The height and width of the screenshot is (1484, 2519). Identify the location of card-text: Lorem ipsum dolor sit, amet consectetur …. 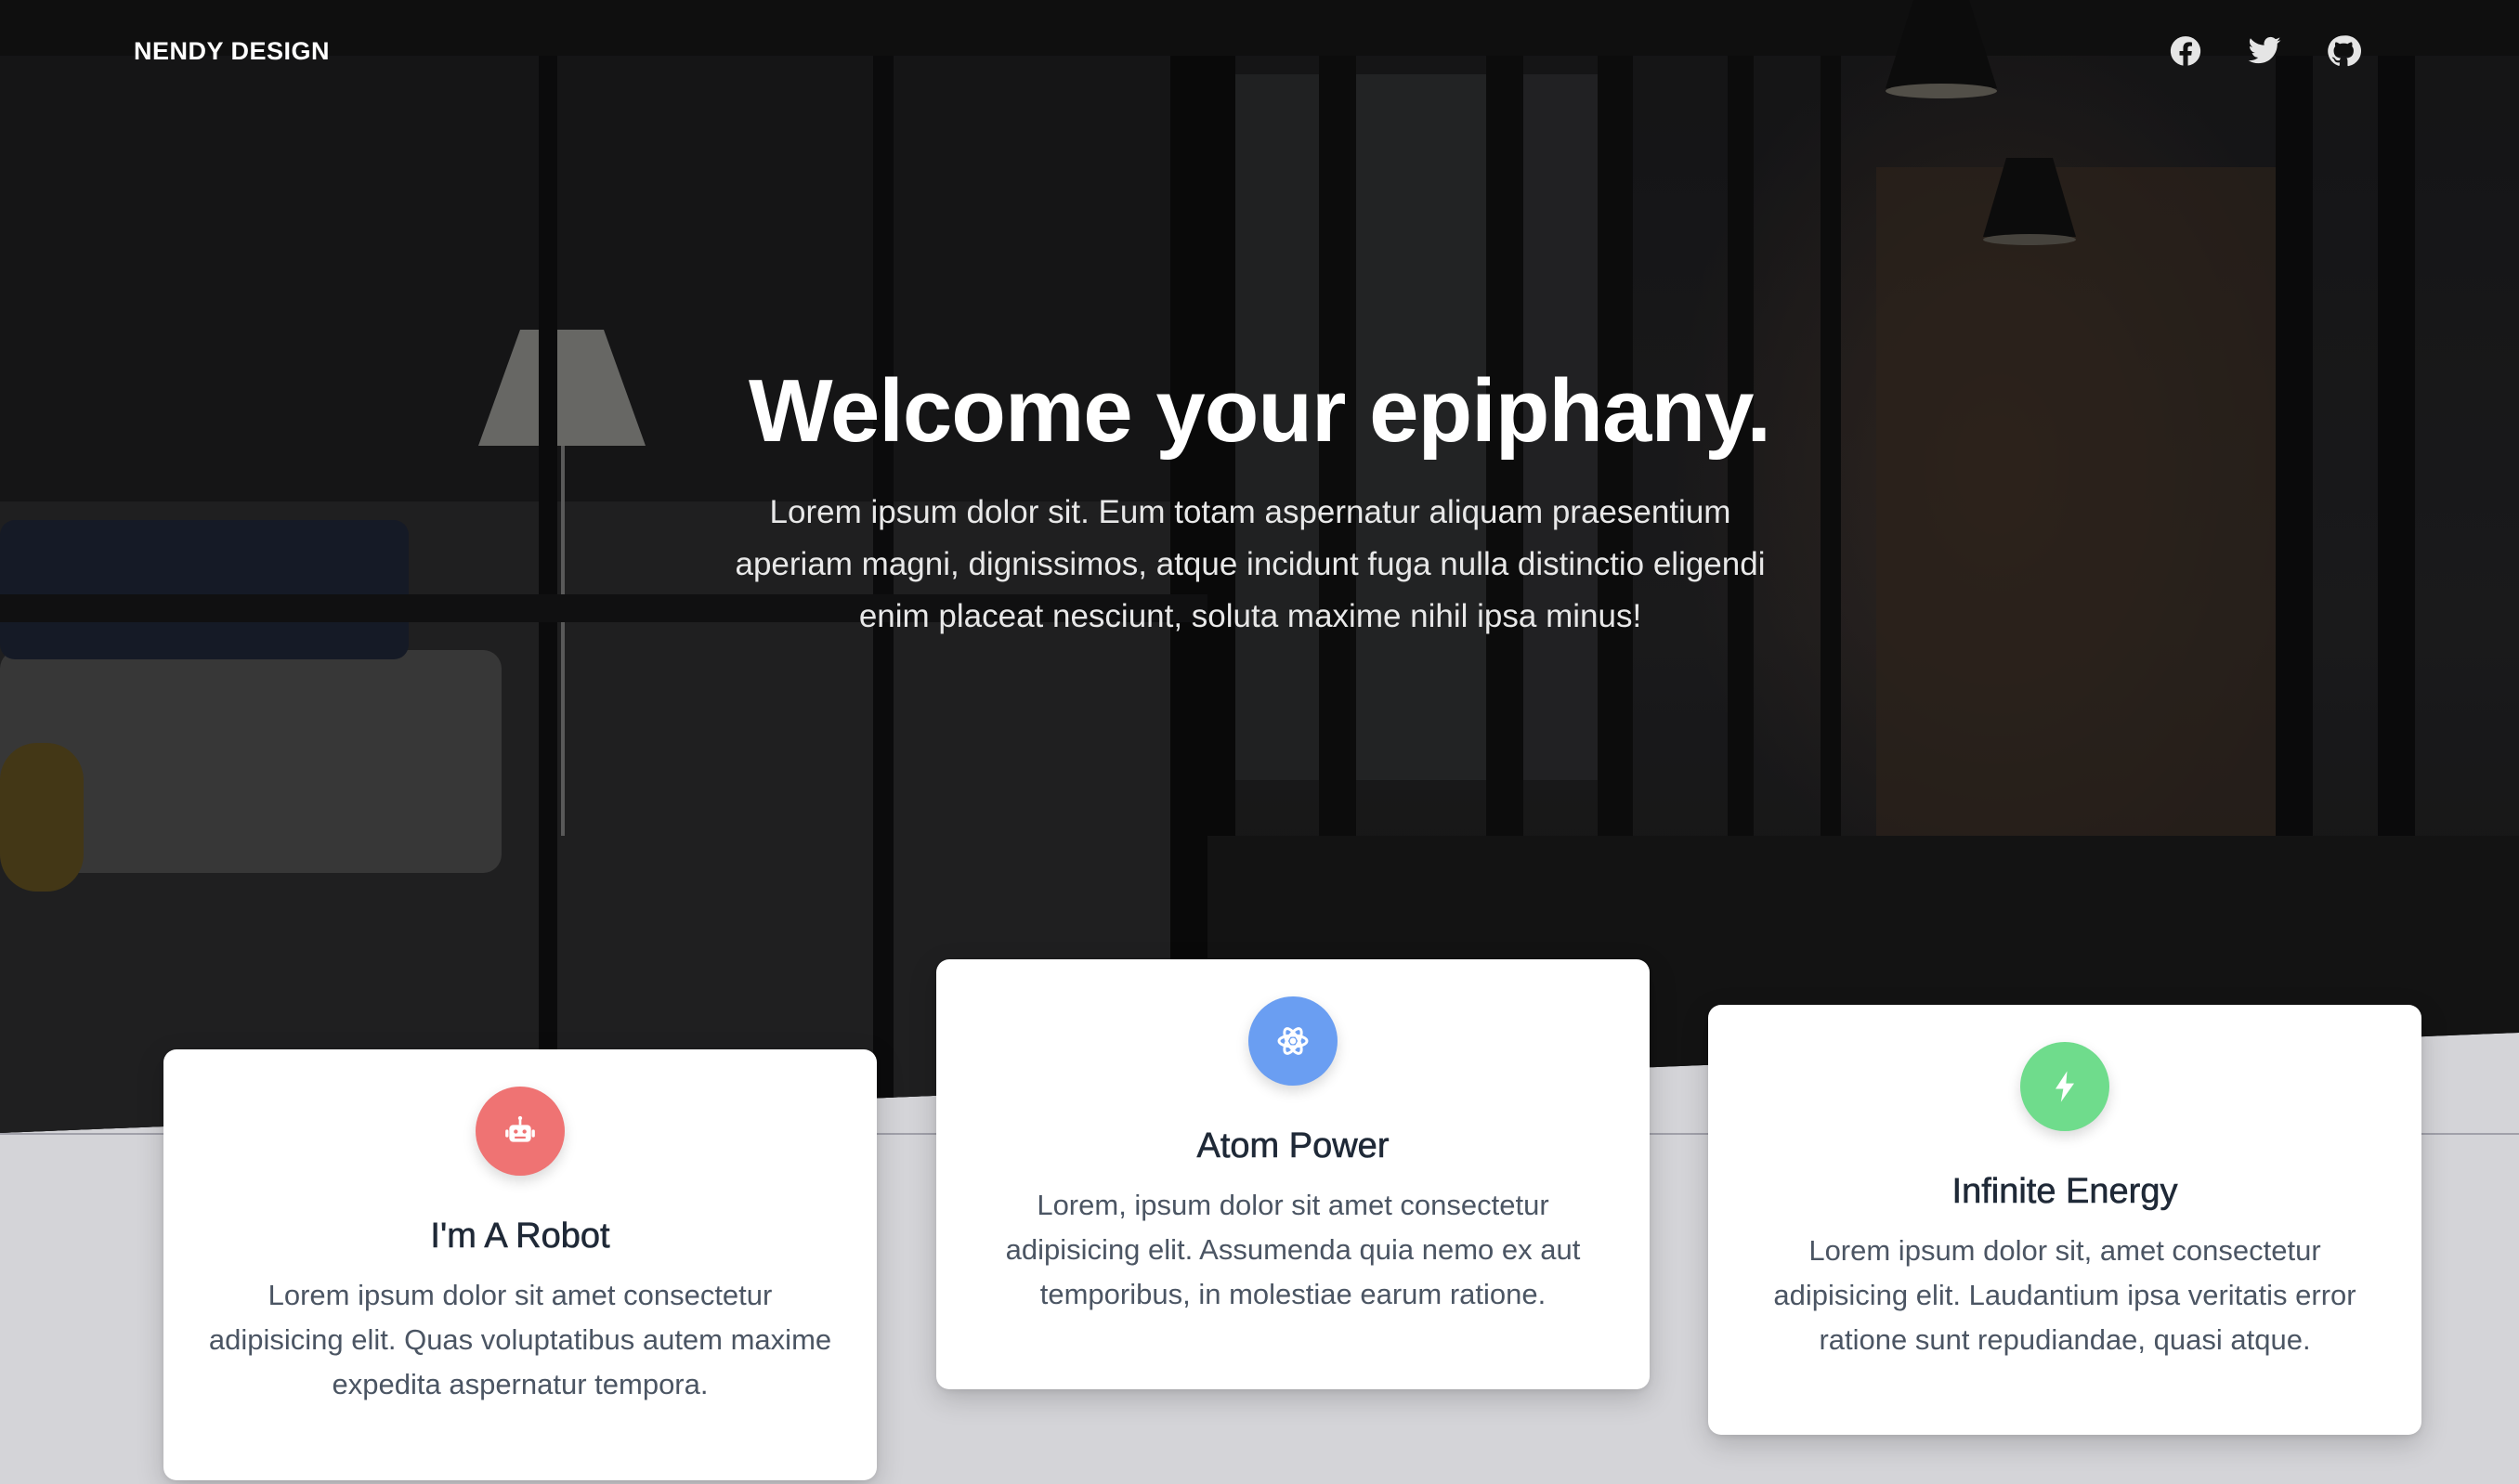
(2064, 1295).